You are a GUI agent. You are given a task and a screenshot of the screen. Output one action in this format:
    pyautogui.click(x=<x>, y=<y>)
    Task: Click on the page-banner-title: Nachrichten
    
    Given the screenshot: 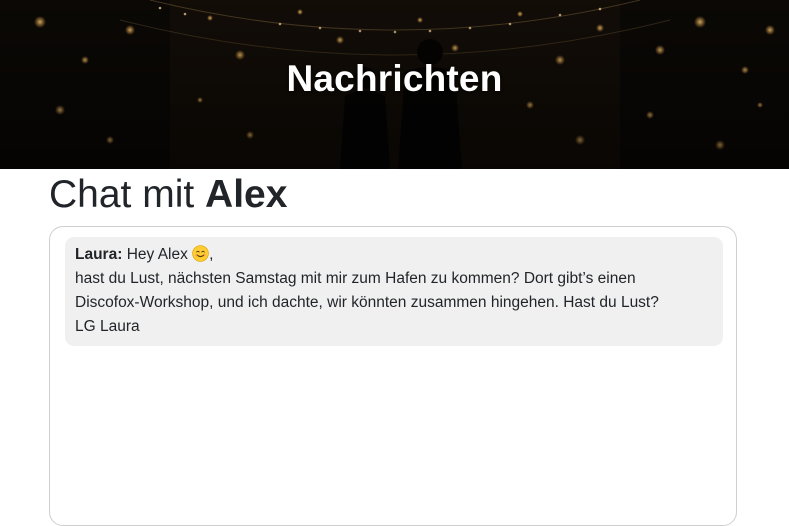 What is the action you would take?
    pyautogui.click(x=394, y=78)
    